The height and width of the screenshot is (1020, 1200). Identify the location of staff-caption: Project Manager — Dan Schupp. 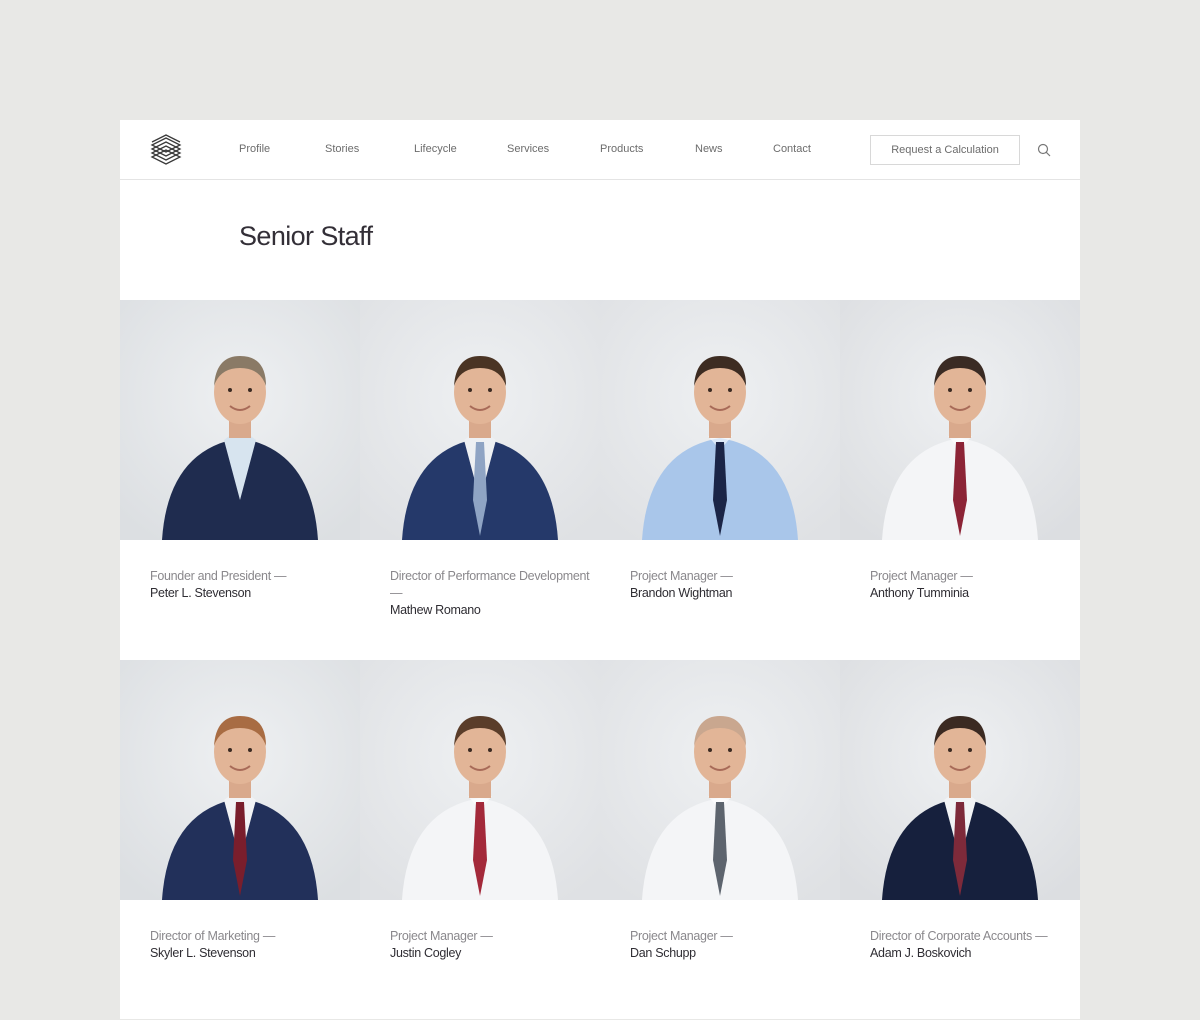
(730, 945).